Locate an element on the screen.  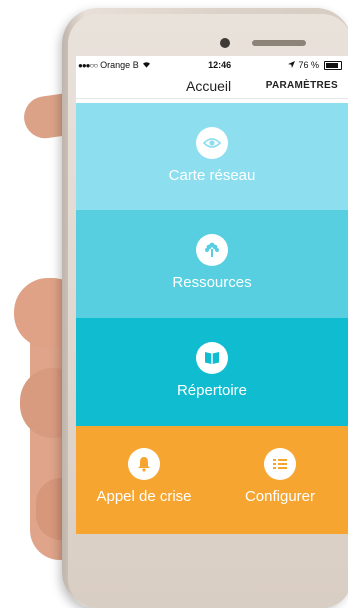
tile-label: Carte réseau is located at coordinates (212, 175).